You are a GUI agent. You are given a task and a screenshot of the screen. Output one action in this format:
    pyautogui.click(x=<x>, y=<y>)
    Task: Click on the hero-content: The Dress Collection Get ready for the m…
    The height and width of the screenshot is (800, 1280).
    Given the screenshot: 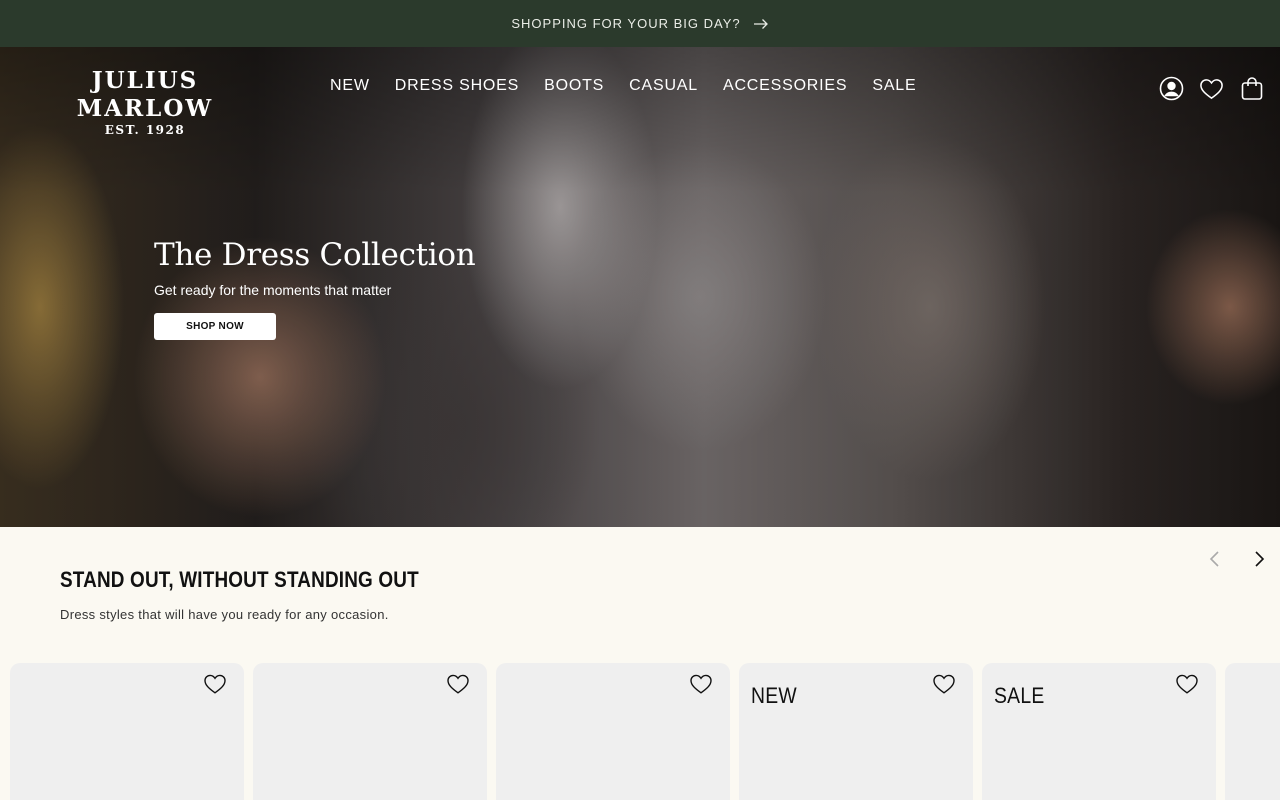 What is the action you would take?
    pyautogui.click(x=315, y=287)
    